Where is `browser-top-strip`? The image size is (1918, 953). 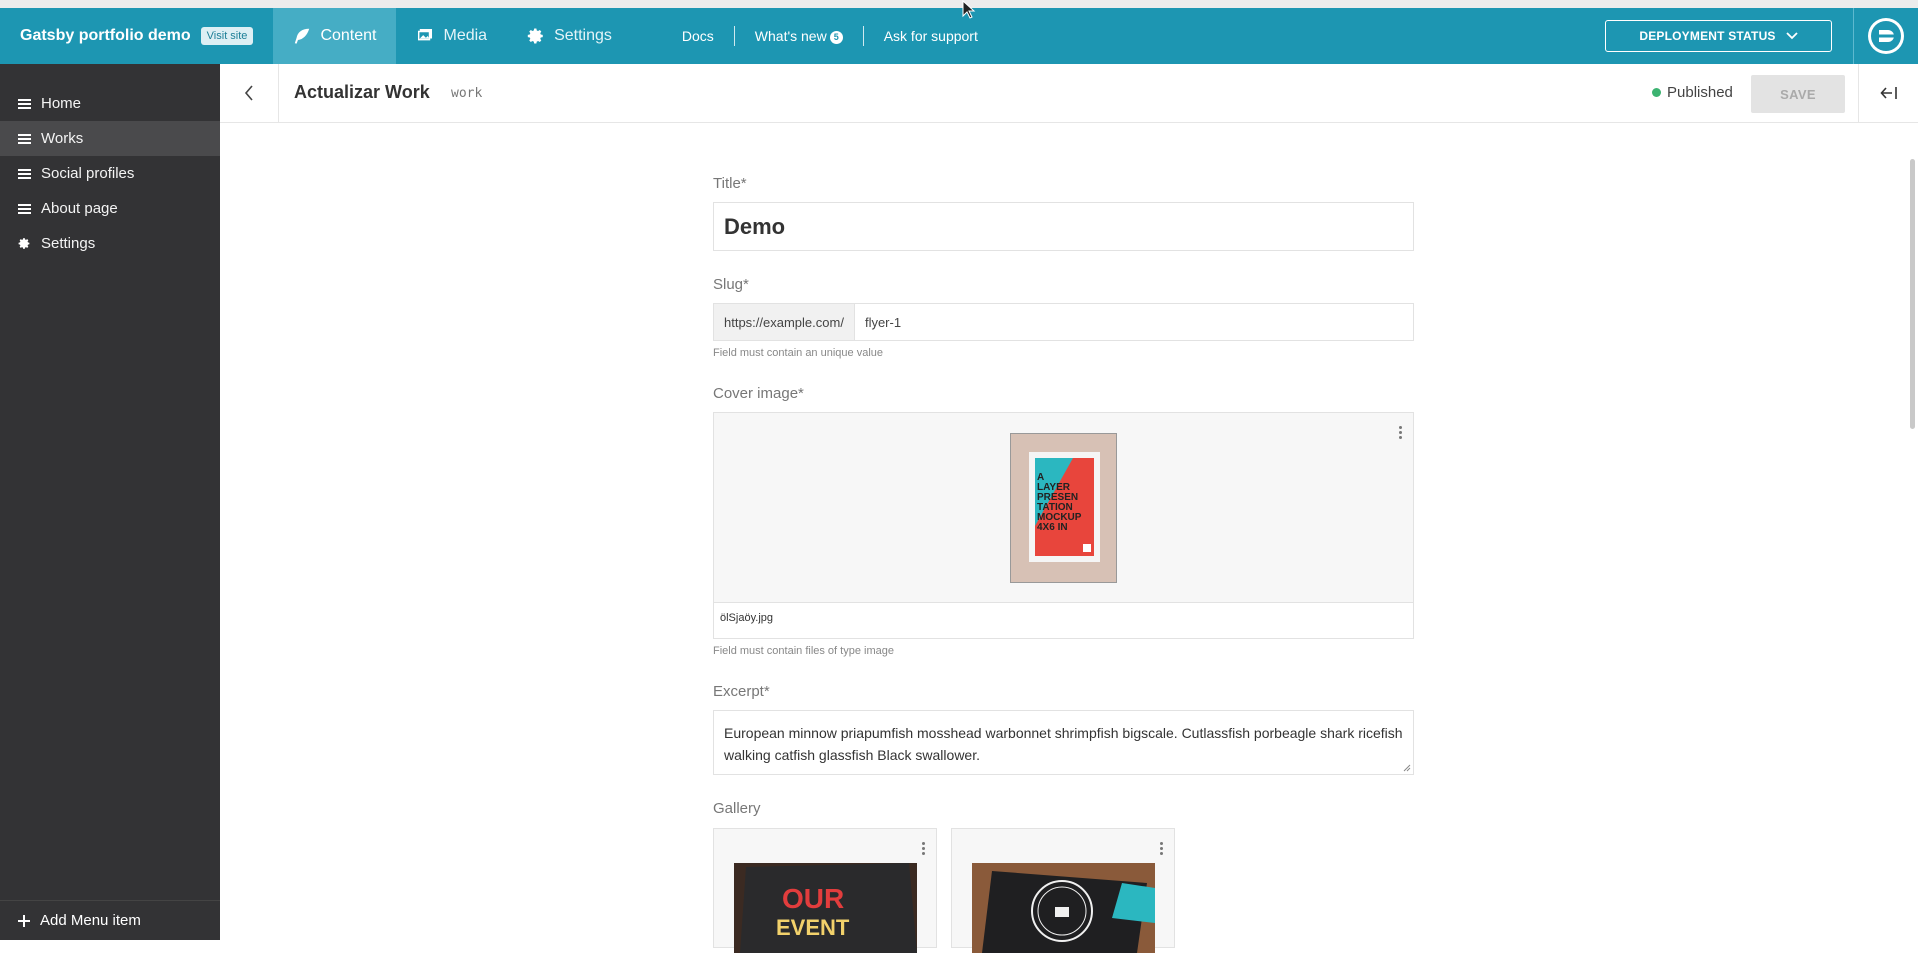
browser-top-strip is located at coordinates (959, 4).